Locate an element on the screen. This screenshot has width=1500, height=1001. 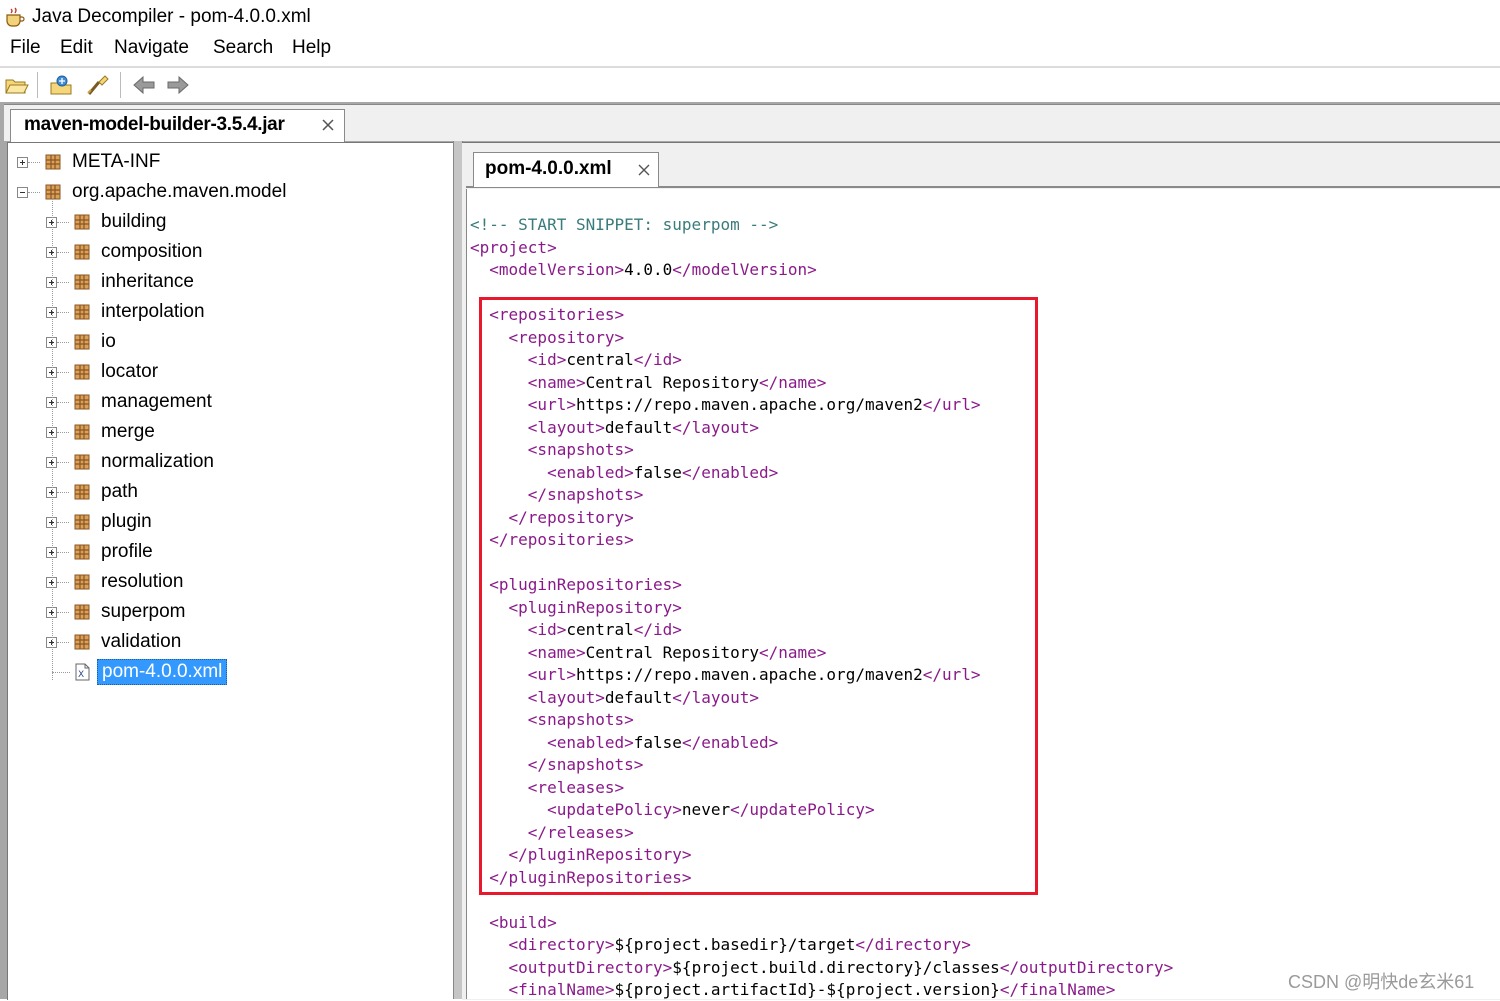
window-title: Java Decompiler - pom-4.0.0.xml is located at coordinates (171, 16).